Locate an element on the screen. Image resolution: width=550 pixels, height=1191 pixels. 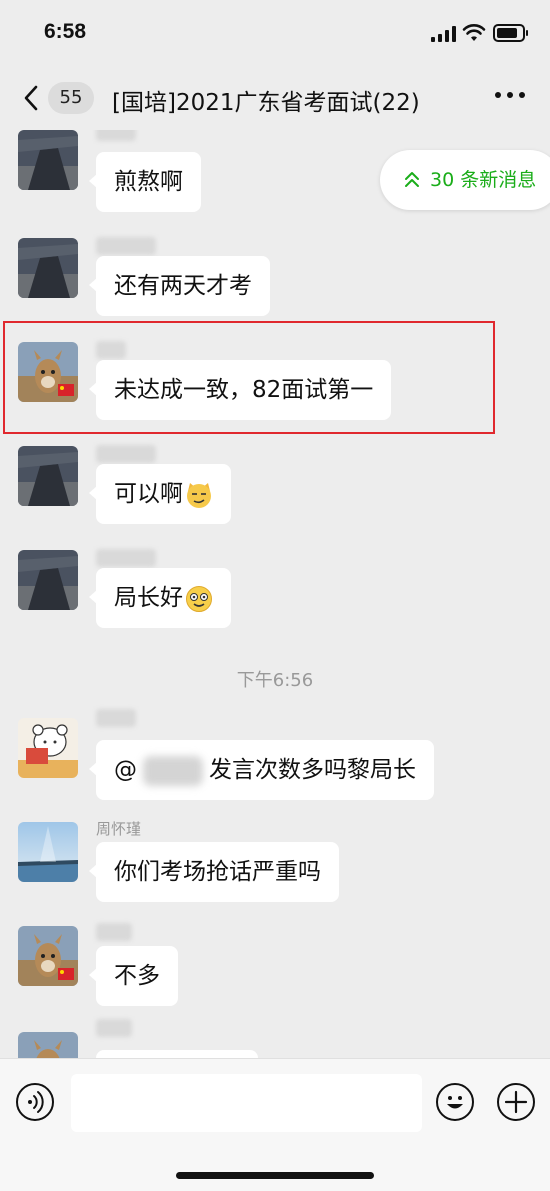
message-input is located at coordinates (246, 1103).